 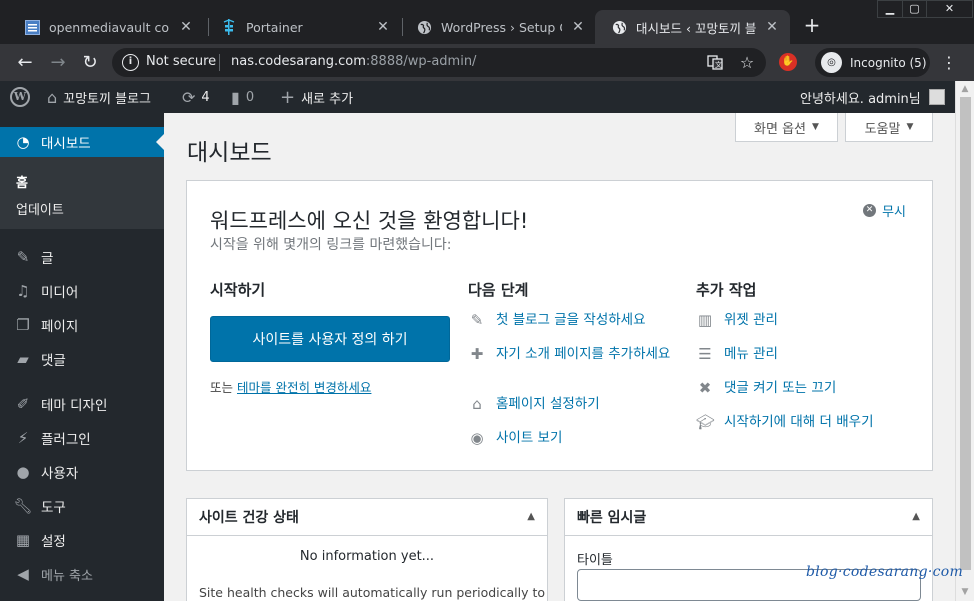 I want to click on url-text: nas.codesarang.com:8888/wp-admin/, so click(x=353, y=61).